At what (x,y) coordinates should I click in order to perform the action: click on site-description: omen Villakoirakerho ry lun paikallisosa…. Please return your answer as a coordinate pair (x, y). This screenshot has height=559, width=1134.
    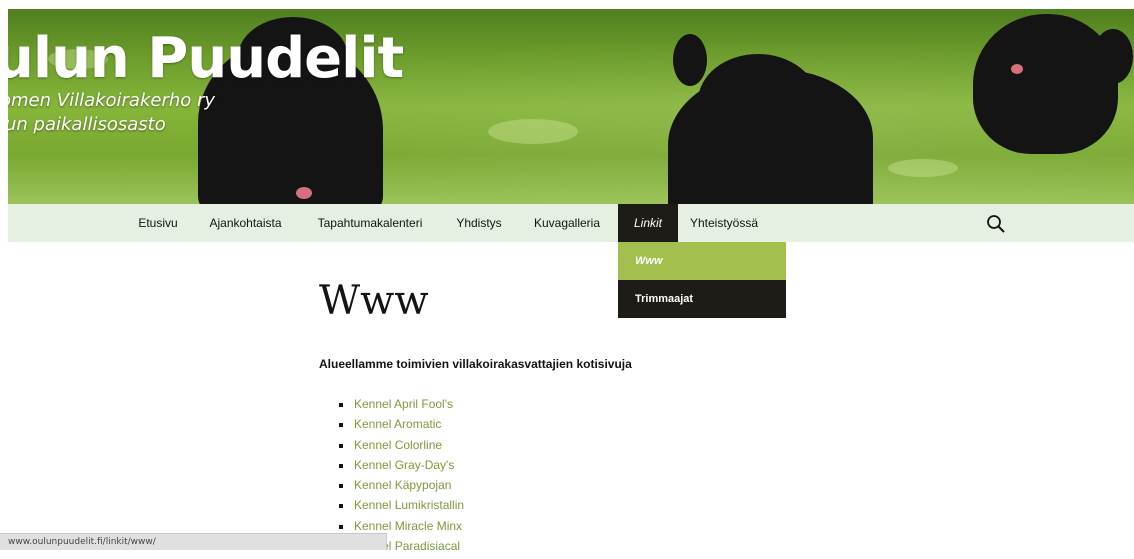
    Looking at the image, I should click on (111, 113).